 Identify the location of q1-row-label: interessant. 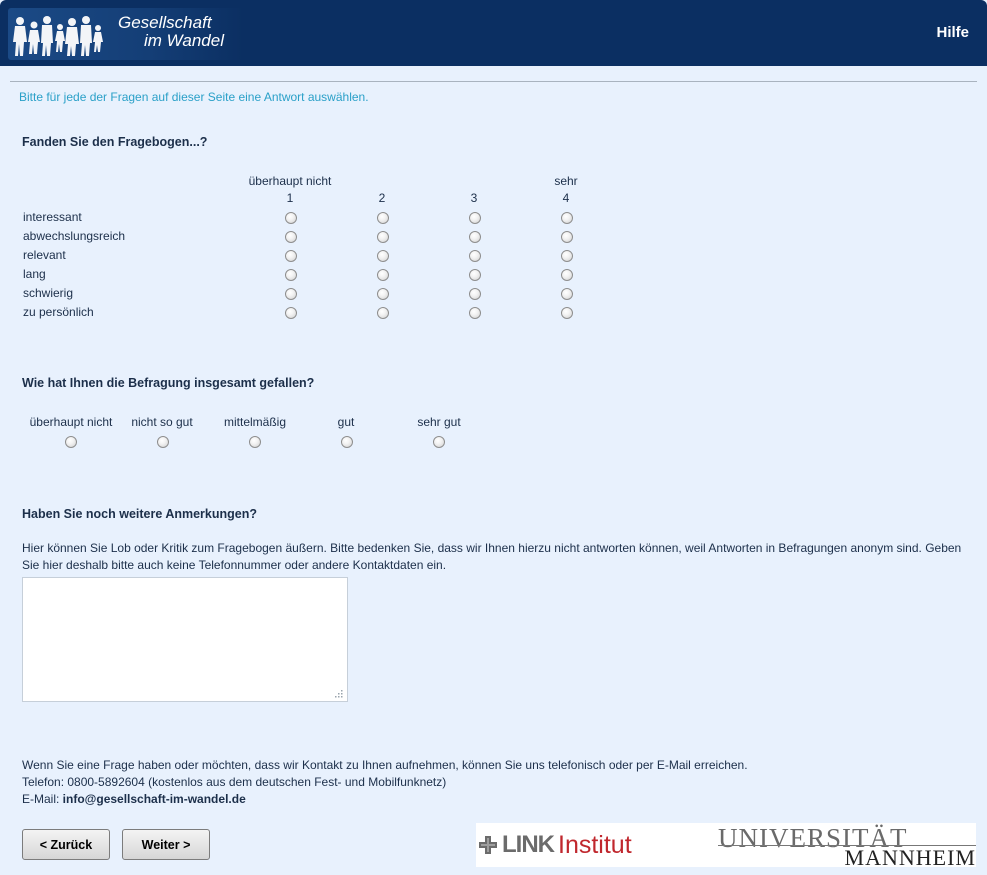
(52, 217).